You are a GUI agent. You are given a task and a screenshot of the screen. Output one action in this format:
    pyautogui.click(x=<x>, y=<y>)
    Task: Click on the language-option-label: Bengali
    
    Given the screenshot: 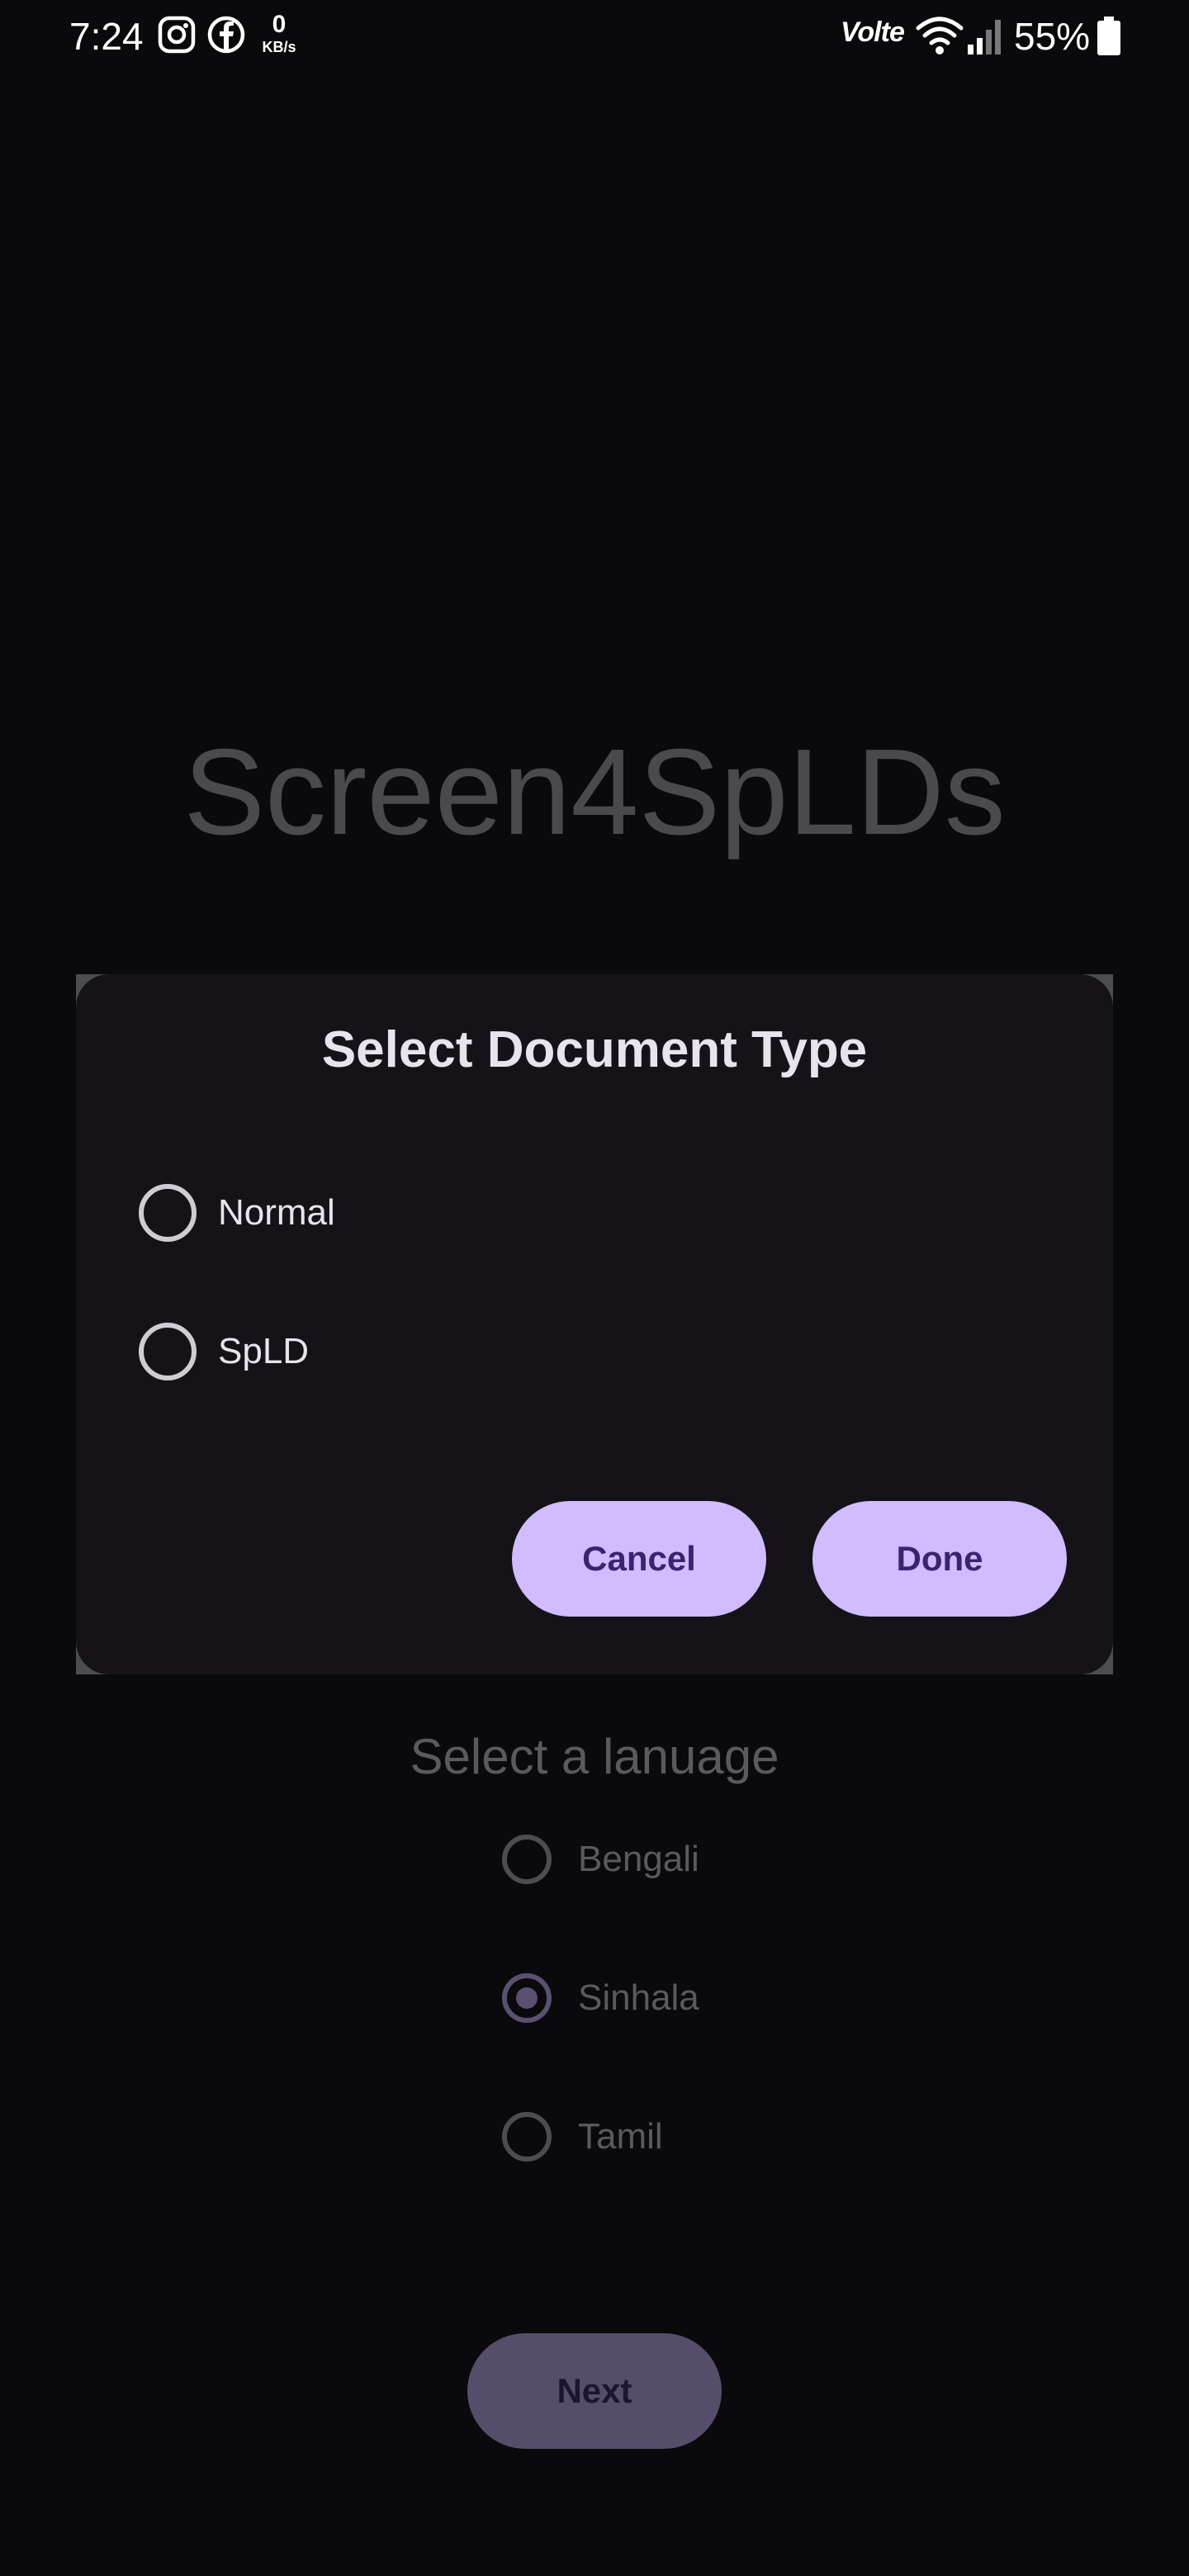 What is the action you would take?
    pyautogui.click(x=638, y=1859)
    